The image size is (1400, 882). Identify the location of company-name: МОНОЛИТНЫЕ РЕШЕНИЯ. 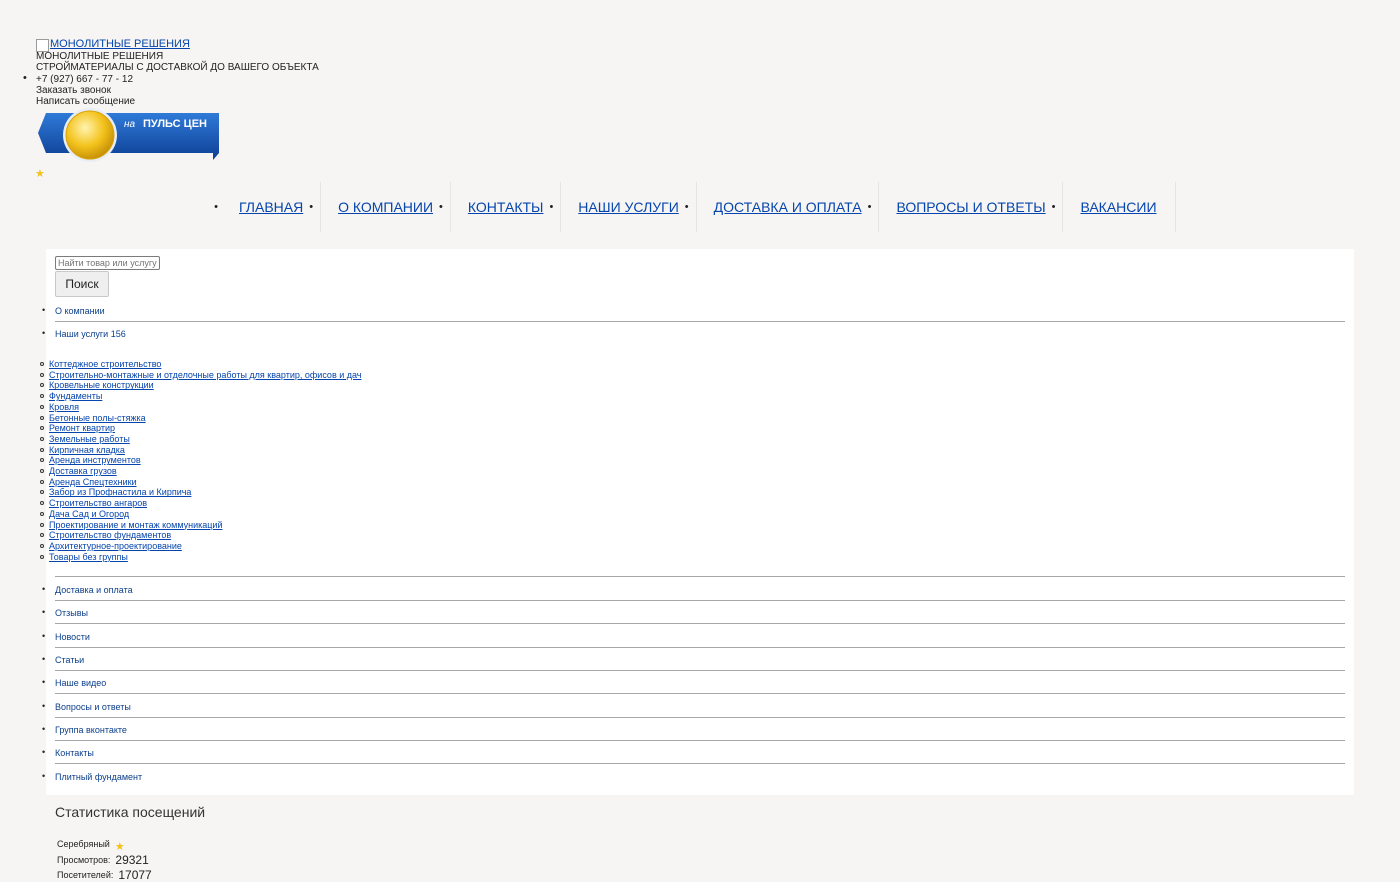
(100, 56).